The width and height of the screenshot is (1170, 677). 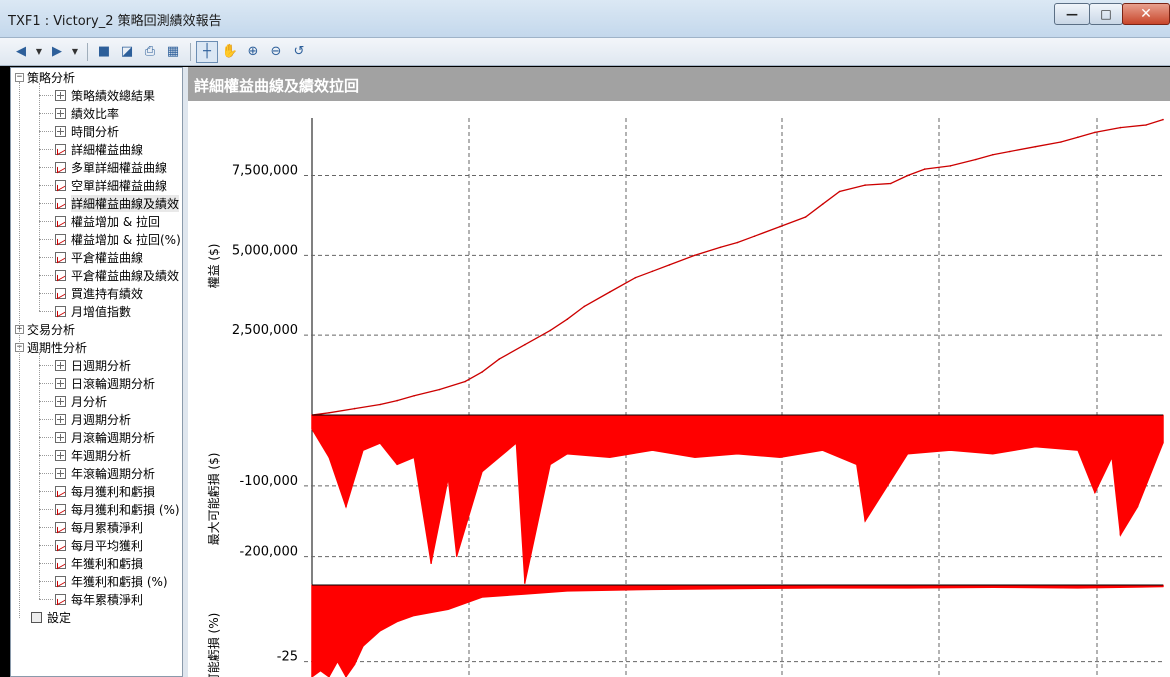 I want to click on tree-item-label: 每月累積淨利, so click(x=107, y=527).